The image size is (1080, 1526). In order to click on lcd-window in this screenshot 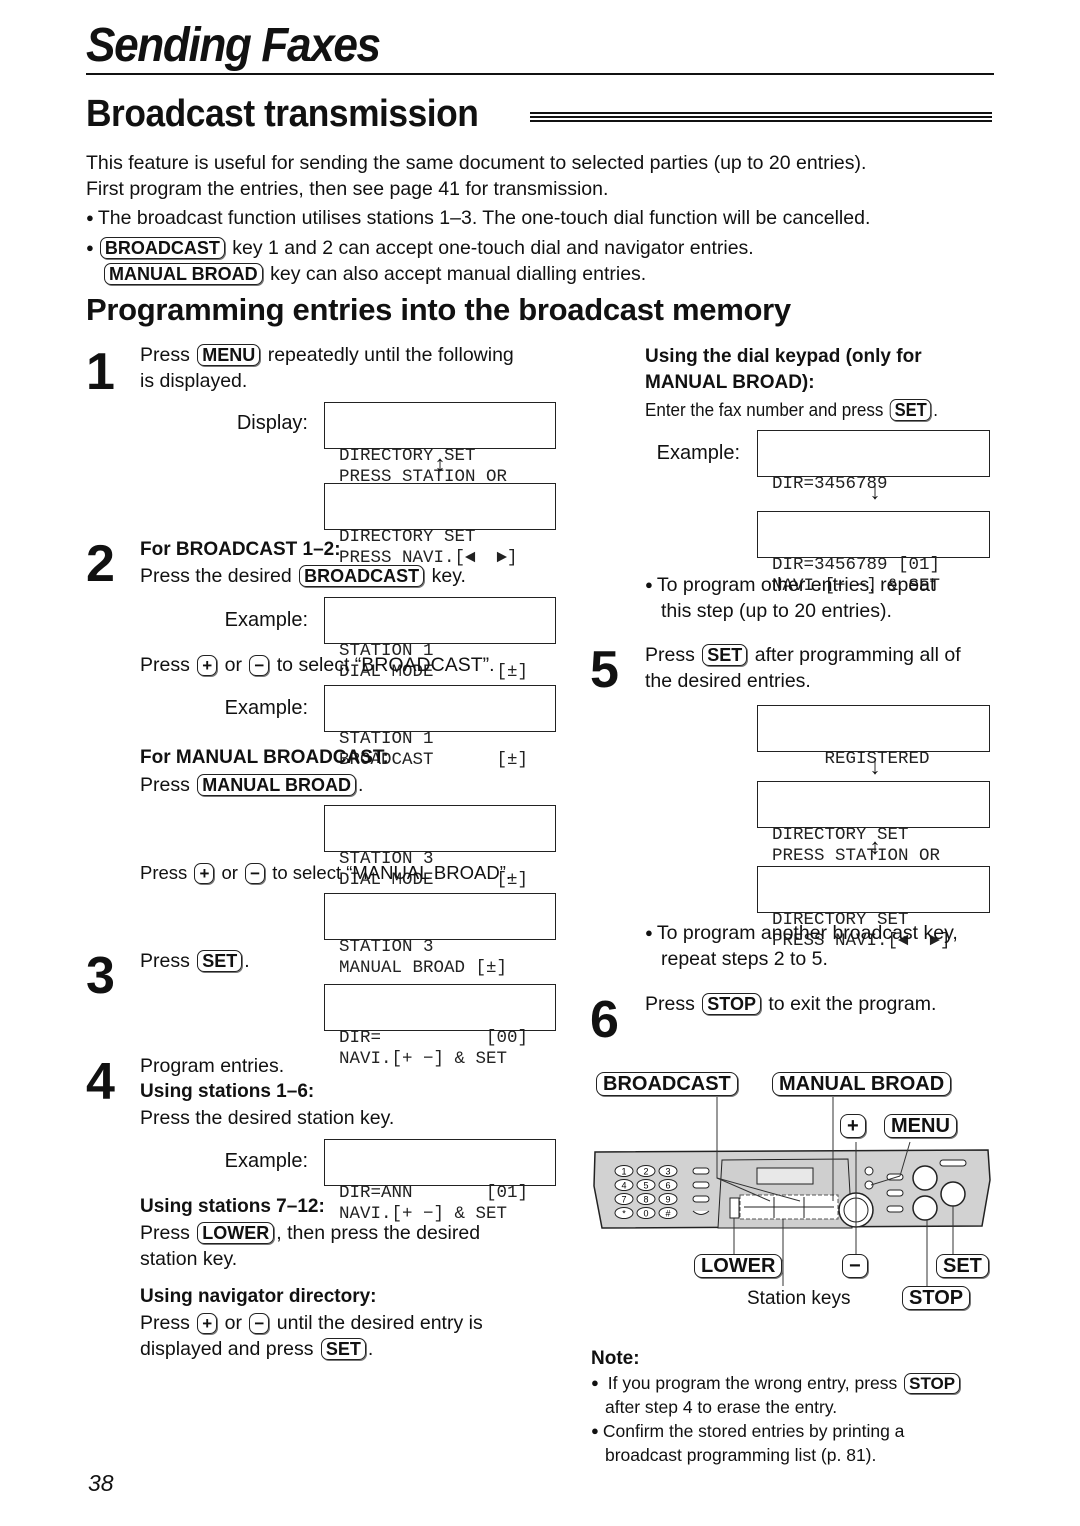, I will do `click(785, 1176)`.